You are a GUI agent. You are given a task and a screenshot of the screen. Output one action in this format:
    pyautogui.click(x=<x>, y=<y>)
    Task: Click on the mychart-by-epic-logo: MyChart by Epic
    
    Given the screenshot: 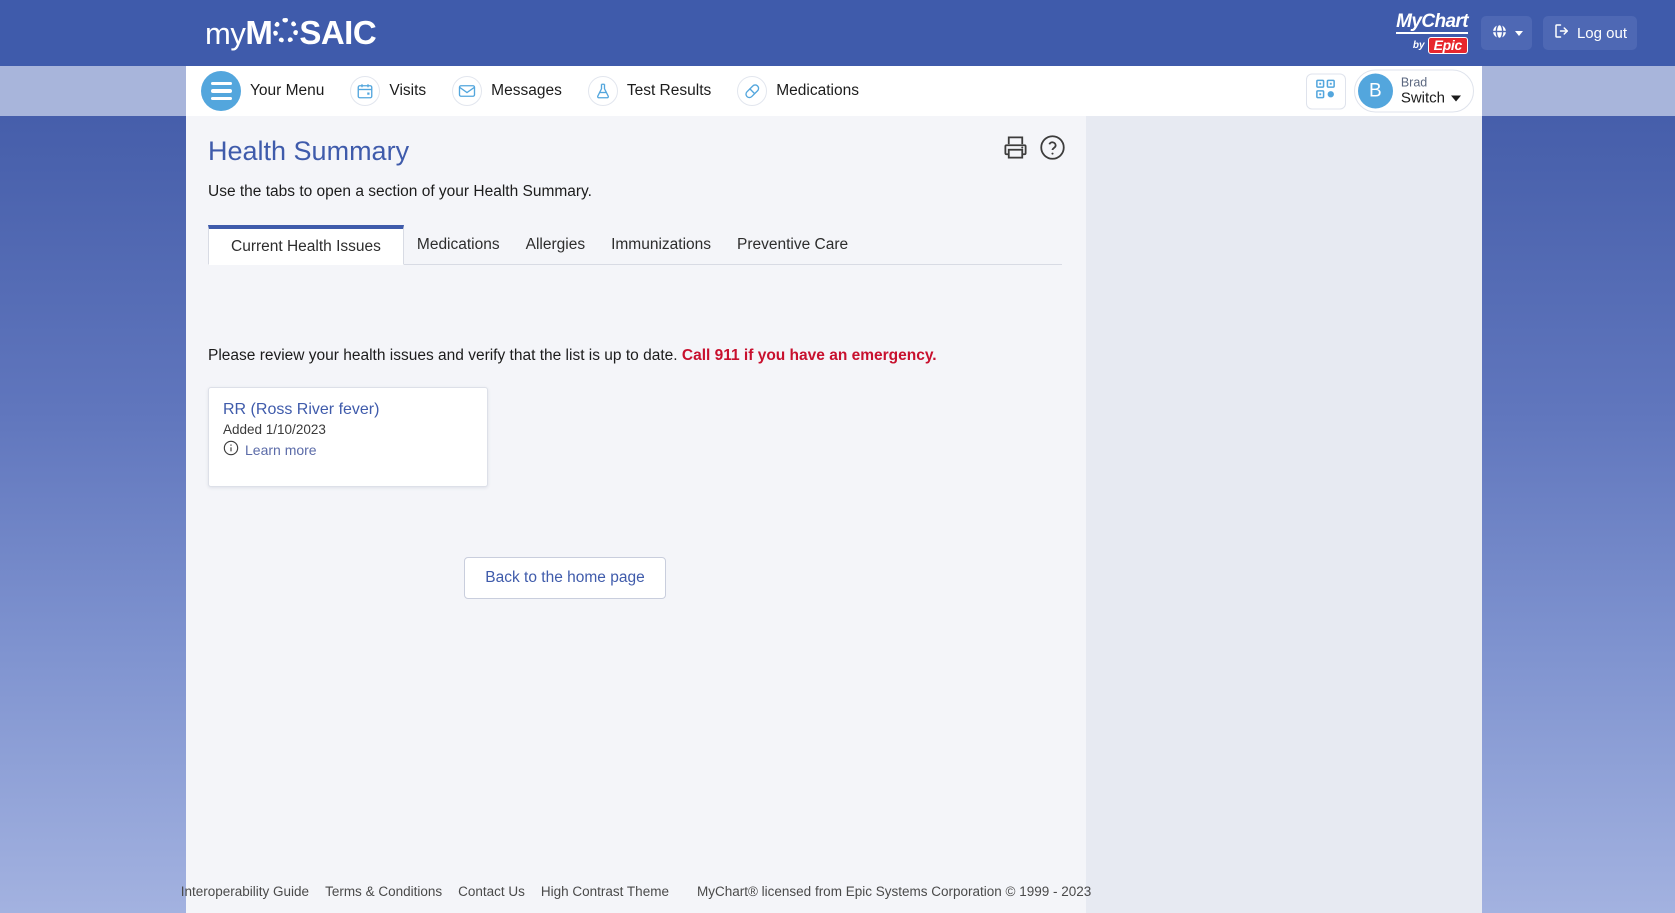 What is the action you would take?
    pyautogui.click(x=1432, y=32)
    